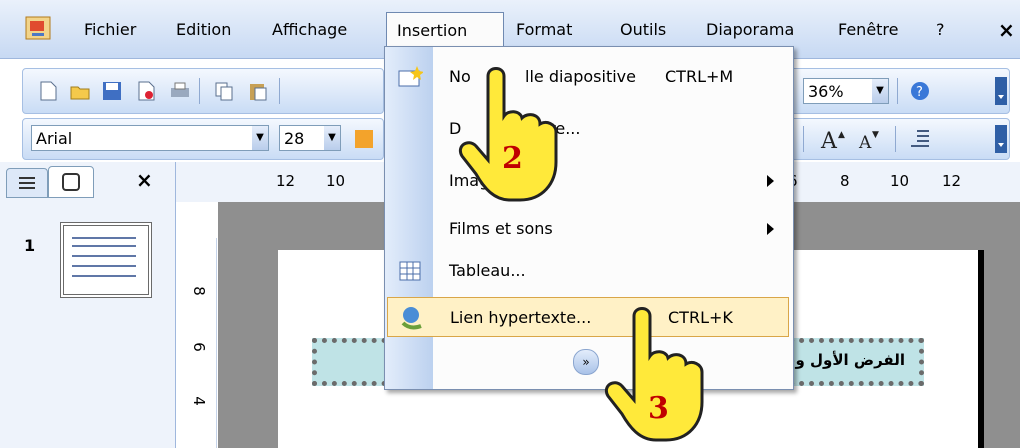  I want to click on menu-shortcut: CTRL+M, so click(699, 76).